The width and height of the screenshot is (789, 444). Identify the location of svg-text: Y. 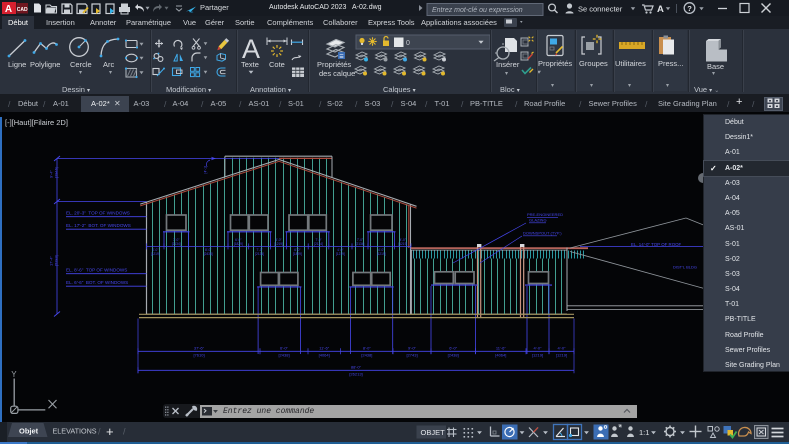
(14, 374).